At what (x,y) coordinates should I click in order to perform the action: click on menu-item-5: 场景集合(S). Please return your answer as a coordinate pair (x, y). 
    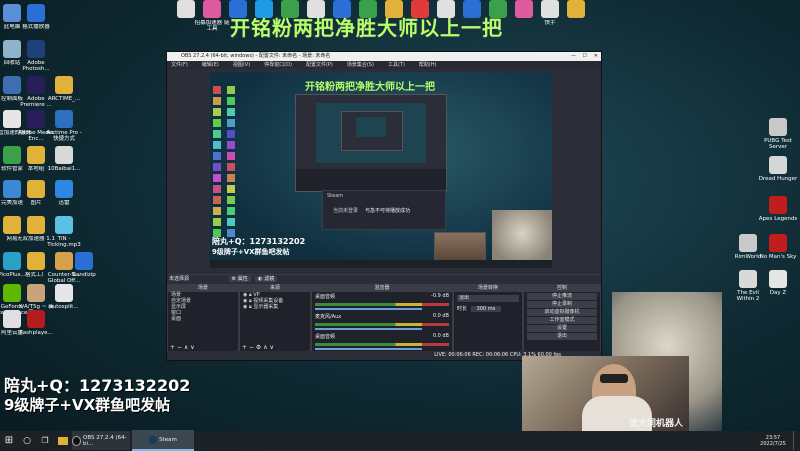
    Looking at the image, I should click on (360, 65).